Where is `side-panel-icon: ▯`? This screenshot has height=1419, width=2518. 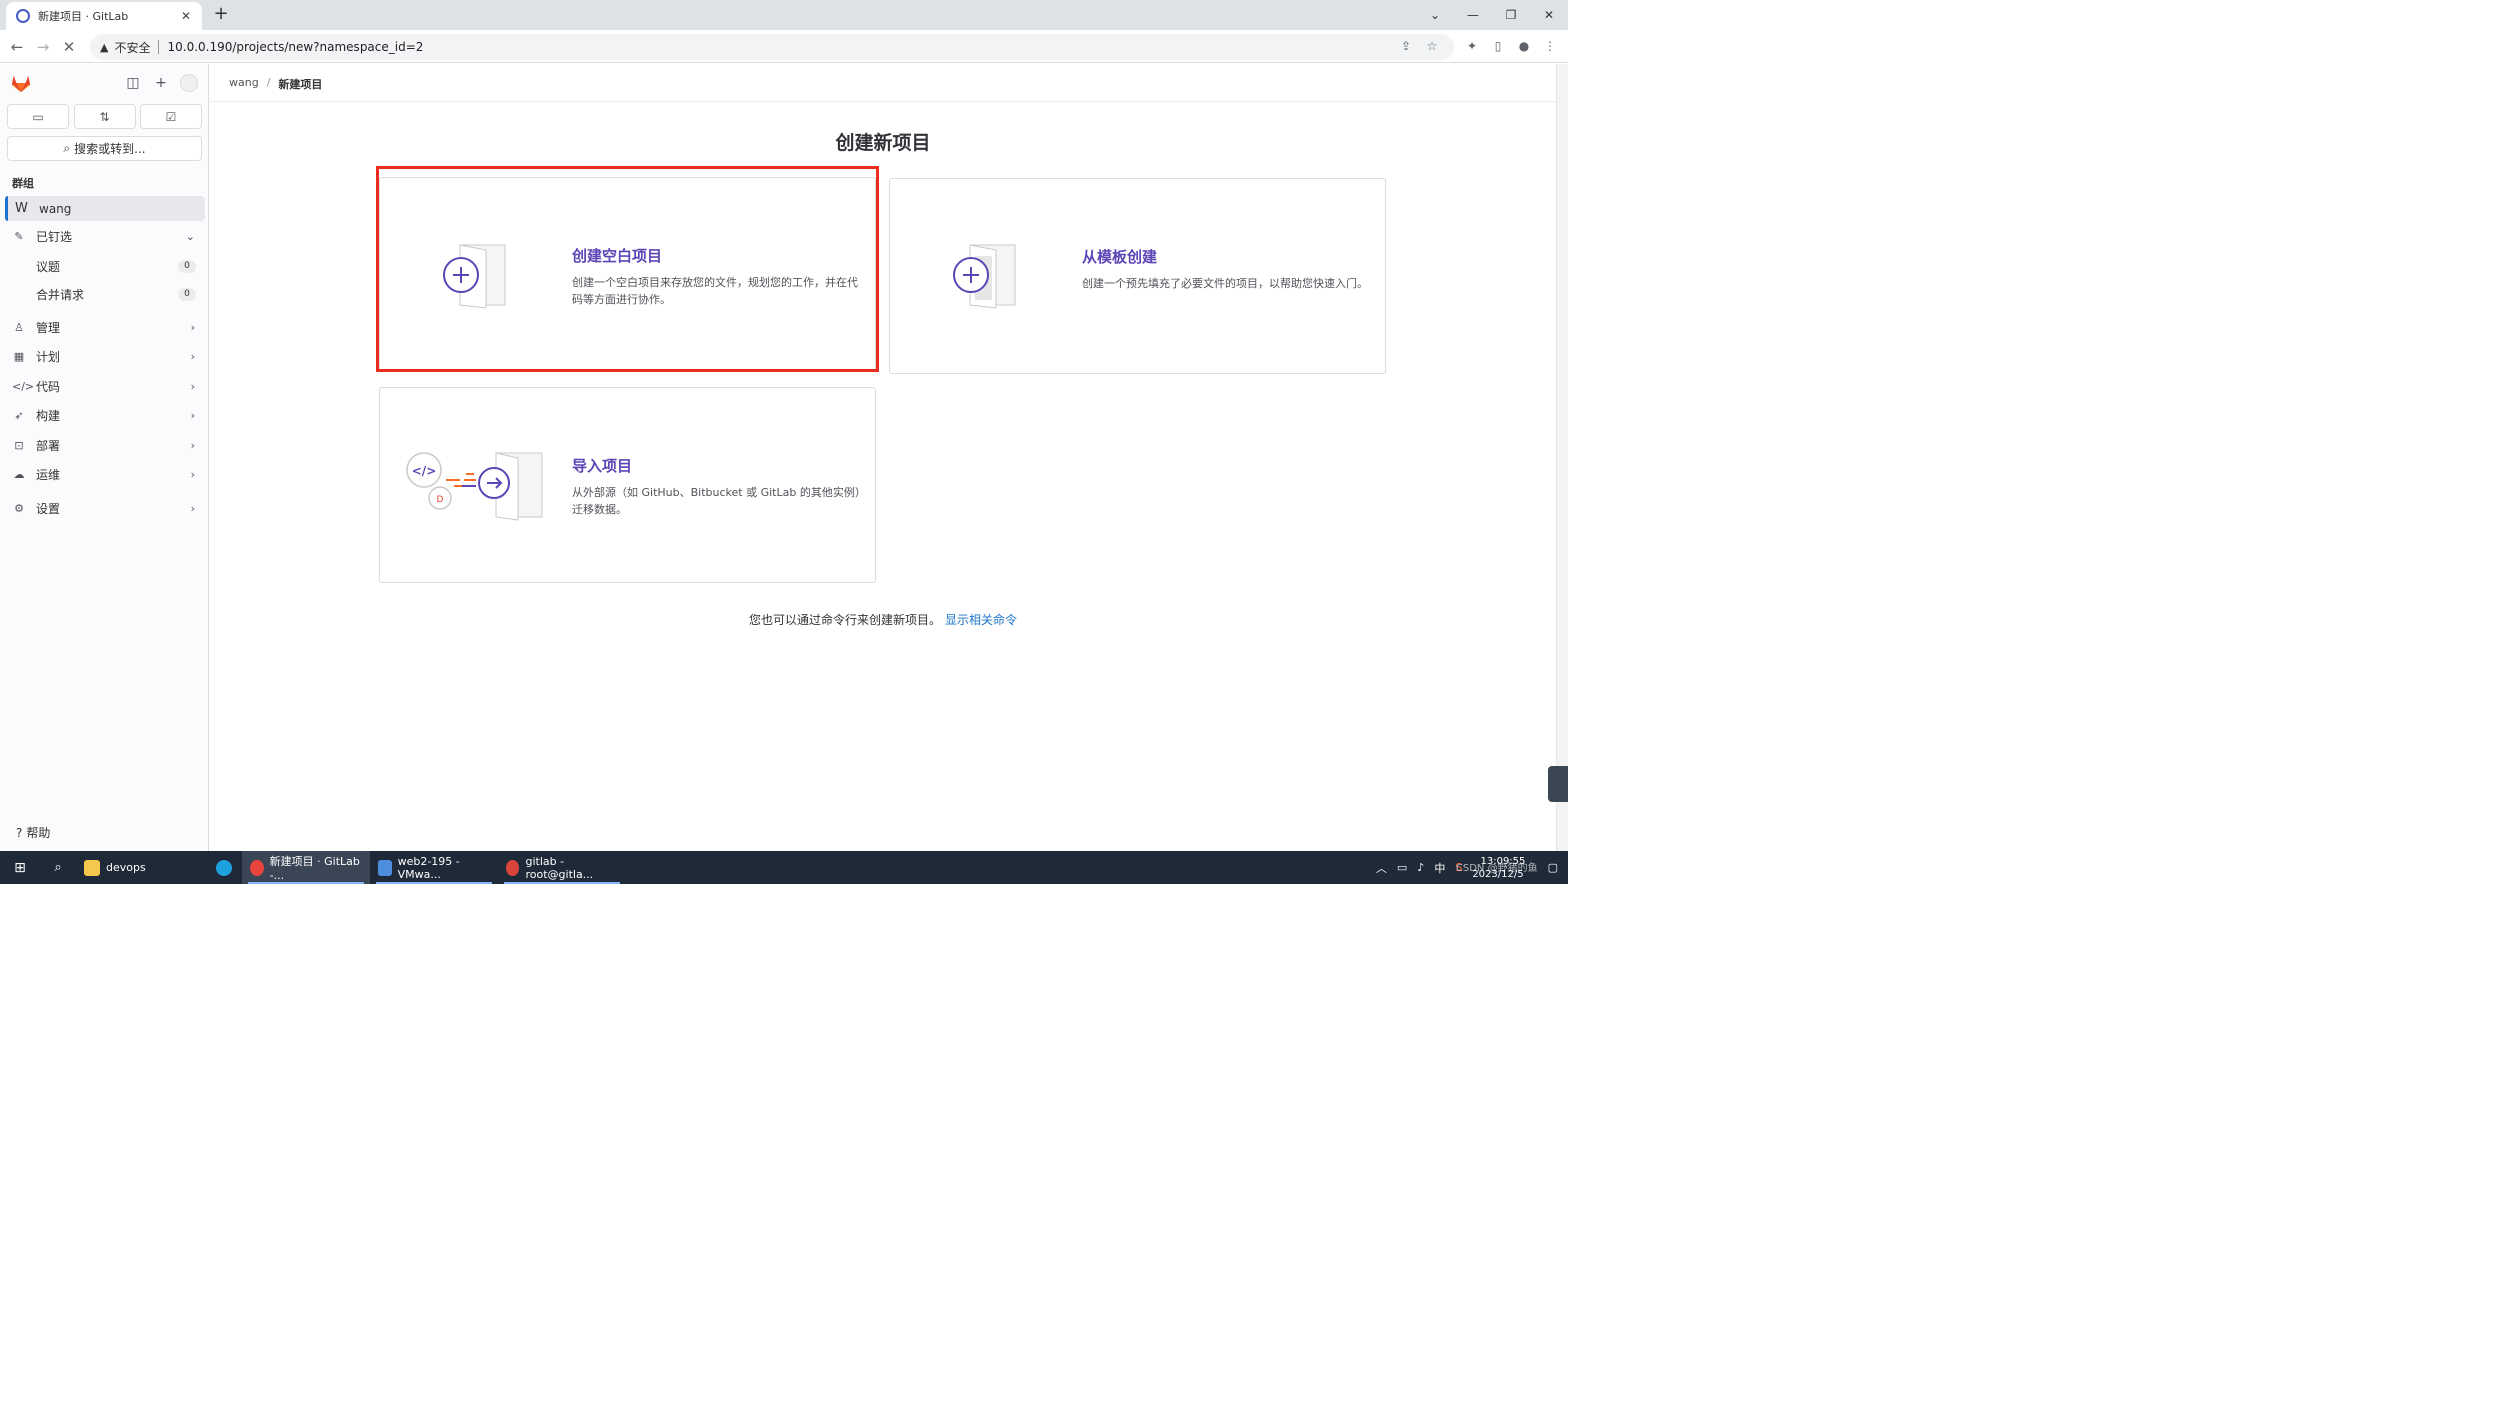
side-panel-icon: ▯ is located at coordinates (1498, 46).